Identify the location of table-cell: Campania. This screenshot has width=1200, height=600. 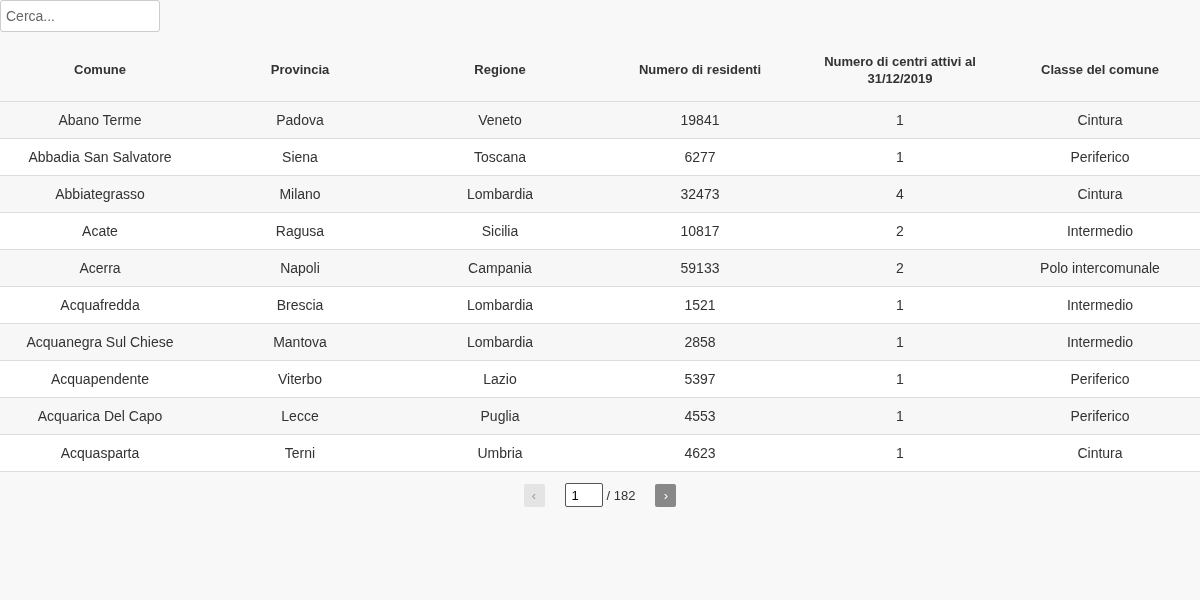
(500, 268).